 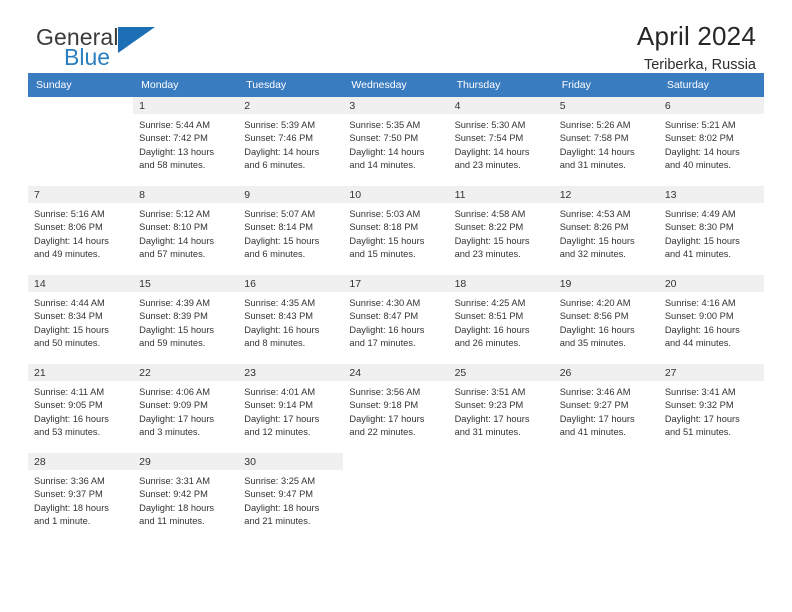 What do you see at coordinates (595, 303) in the screenshot?
I see `sunrise-text: Sunrise: 4:20 AM` at bounding box center [595, 303].